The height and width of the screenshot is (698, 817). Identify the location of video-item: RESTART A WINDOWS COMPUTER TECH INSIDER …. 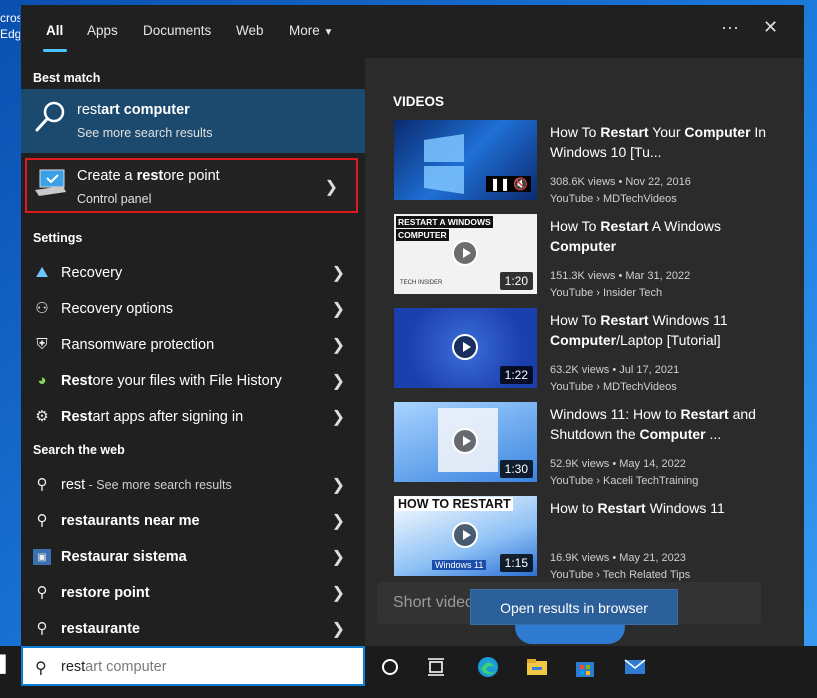
(594, 256).